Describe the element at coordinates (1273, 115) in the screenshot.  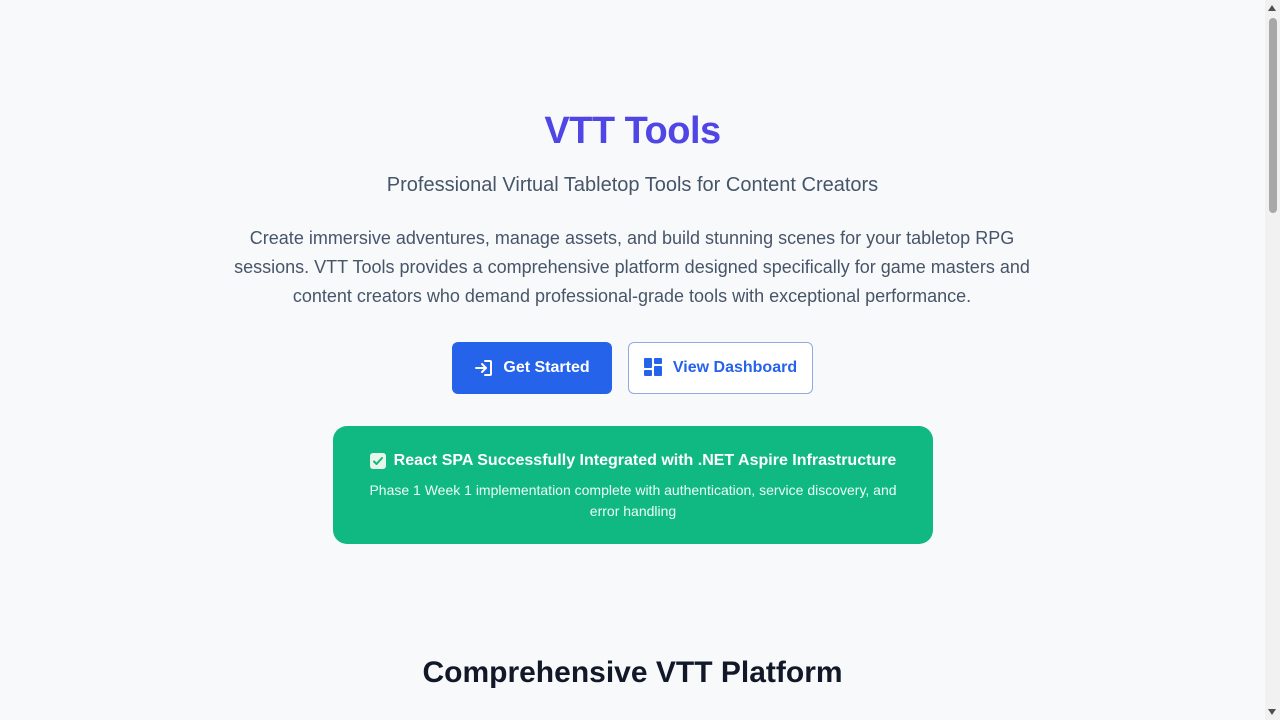
I see `scrollbar-thumb` at that location.